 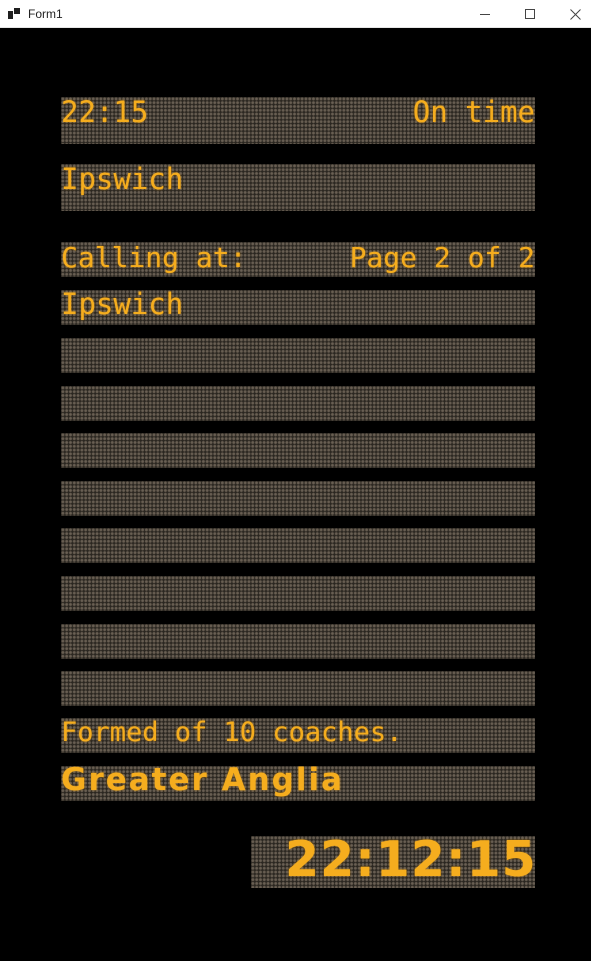 I want to click on page-indicator: Page 2 of 2, so click(x=442, y=258).